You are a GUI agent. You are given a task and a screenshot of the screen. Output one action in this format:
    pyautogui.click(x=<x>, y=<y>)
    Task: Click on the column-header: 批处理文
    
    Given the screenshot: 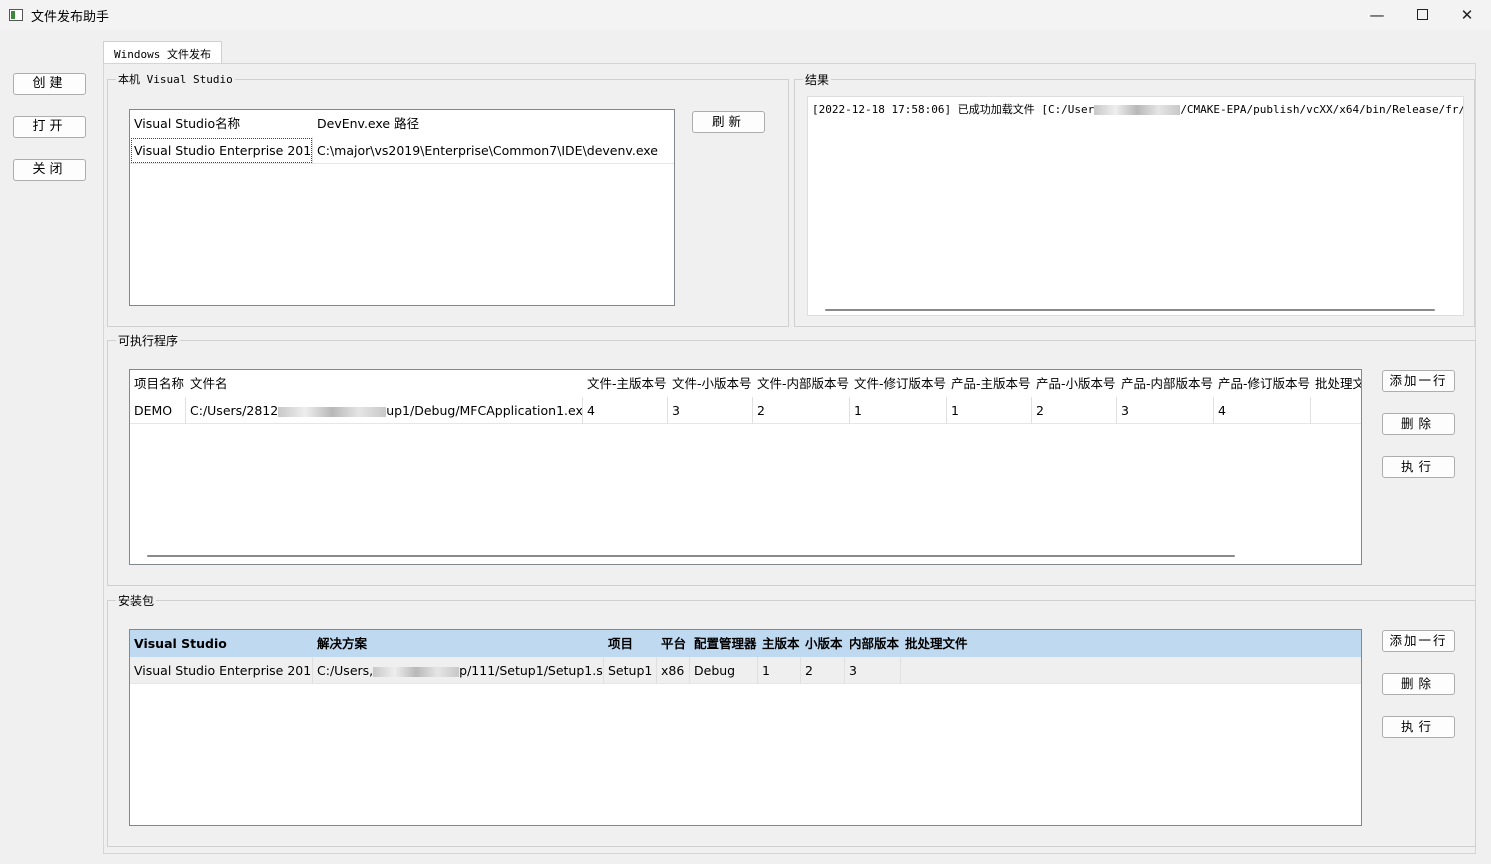 What is the action you would take?
    pyautogui.click(x=1336, y=383)
    